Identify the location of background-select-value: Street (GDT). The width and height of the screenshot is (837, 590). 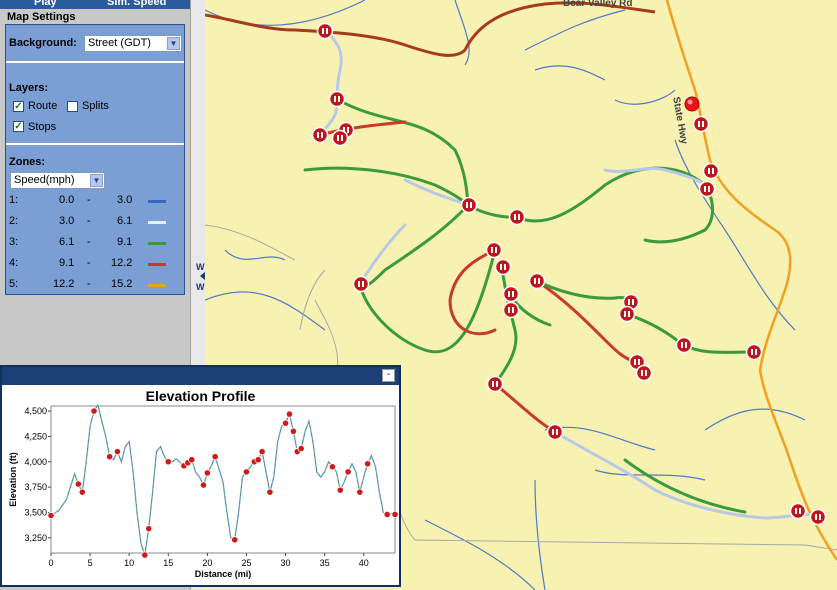
(119, 43).